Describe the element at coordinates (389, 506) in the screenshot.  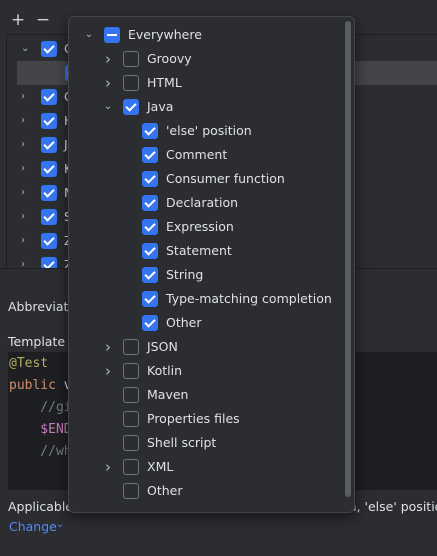
I see `applicable-contexts-text: on, 'else' positio` at that location.